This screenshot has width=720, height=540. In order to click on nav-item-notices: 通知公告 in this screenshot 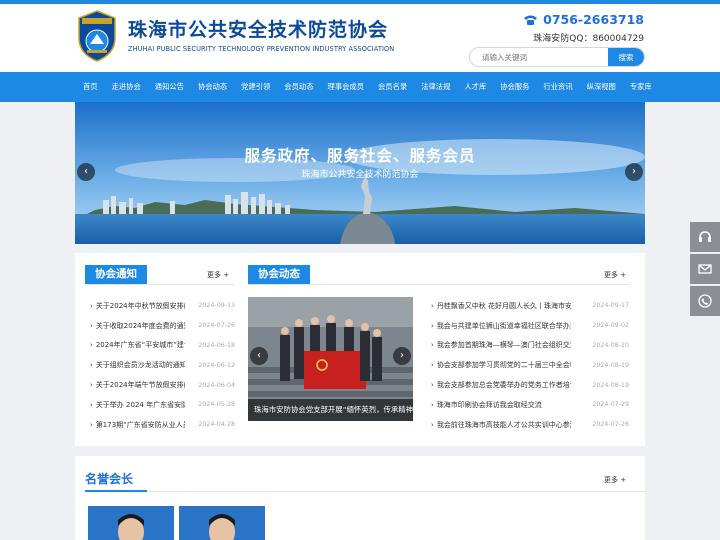, I will do `click(169, 87)`.